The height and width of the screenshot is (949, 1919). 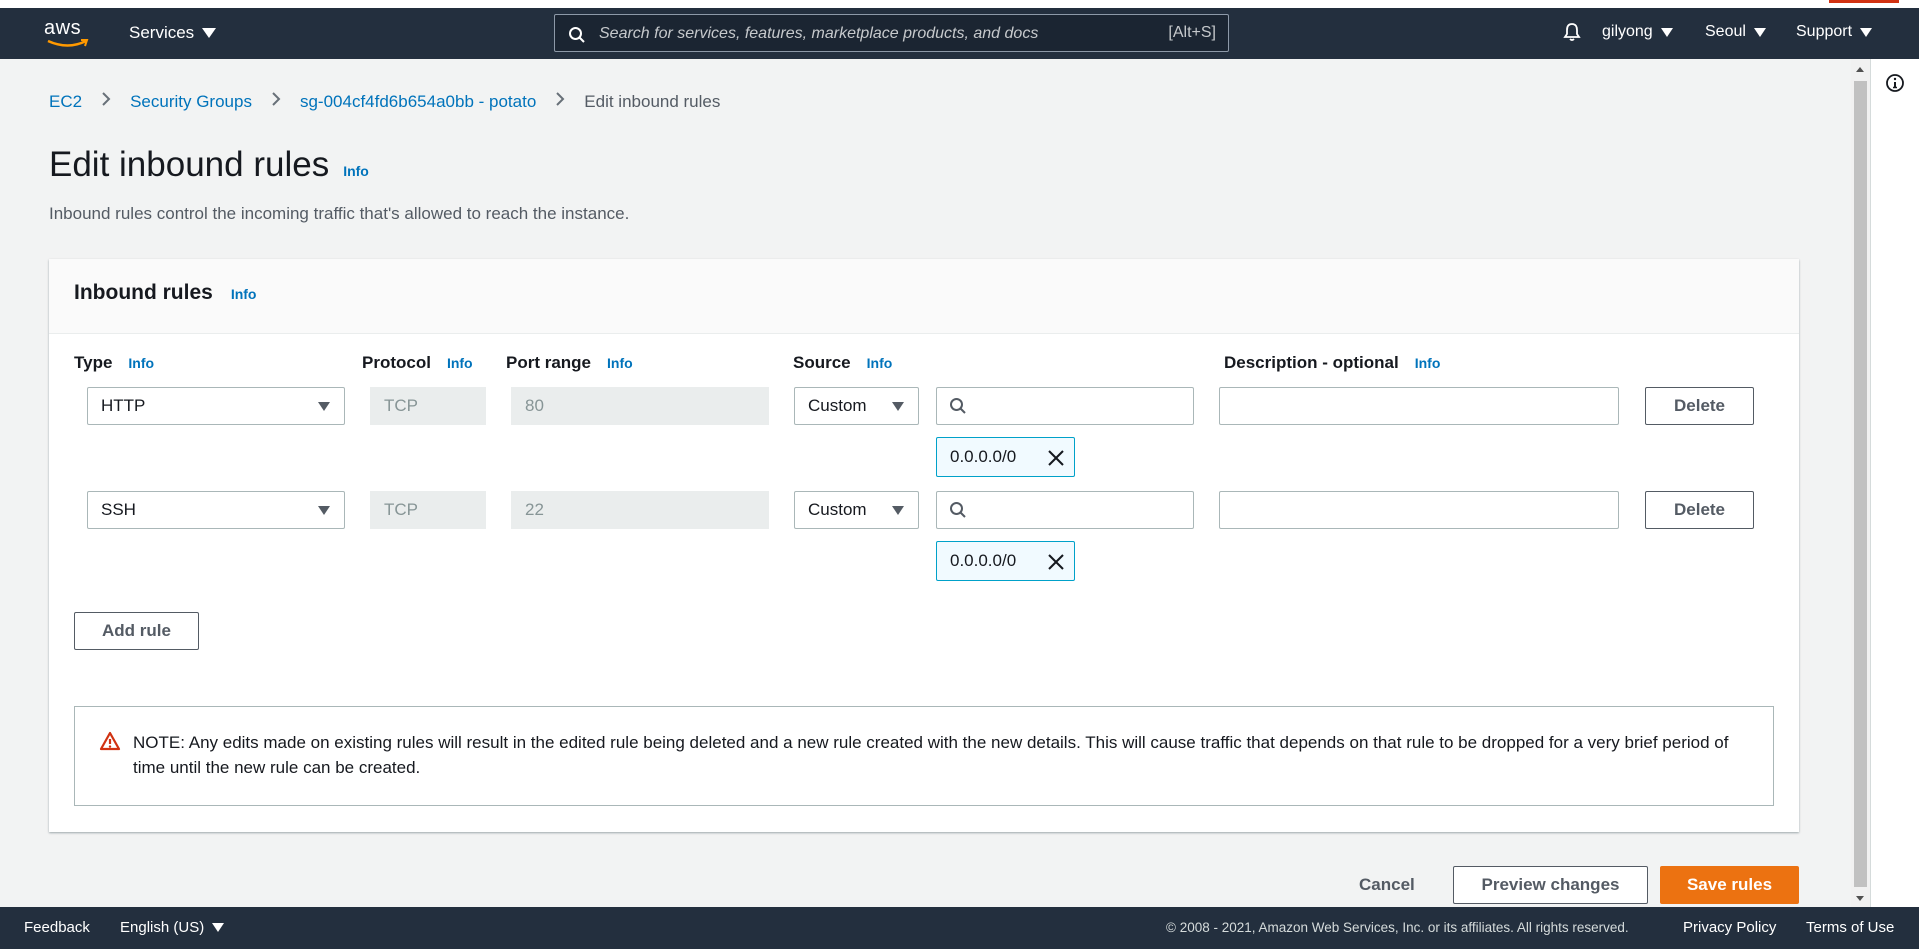 I want to click on column-protocol: Protocol Info, so click(x=417, y=363).